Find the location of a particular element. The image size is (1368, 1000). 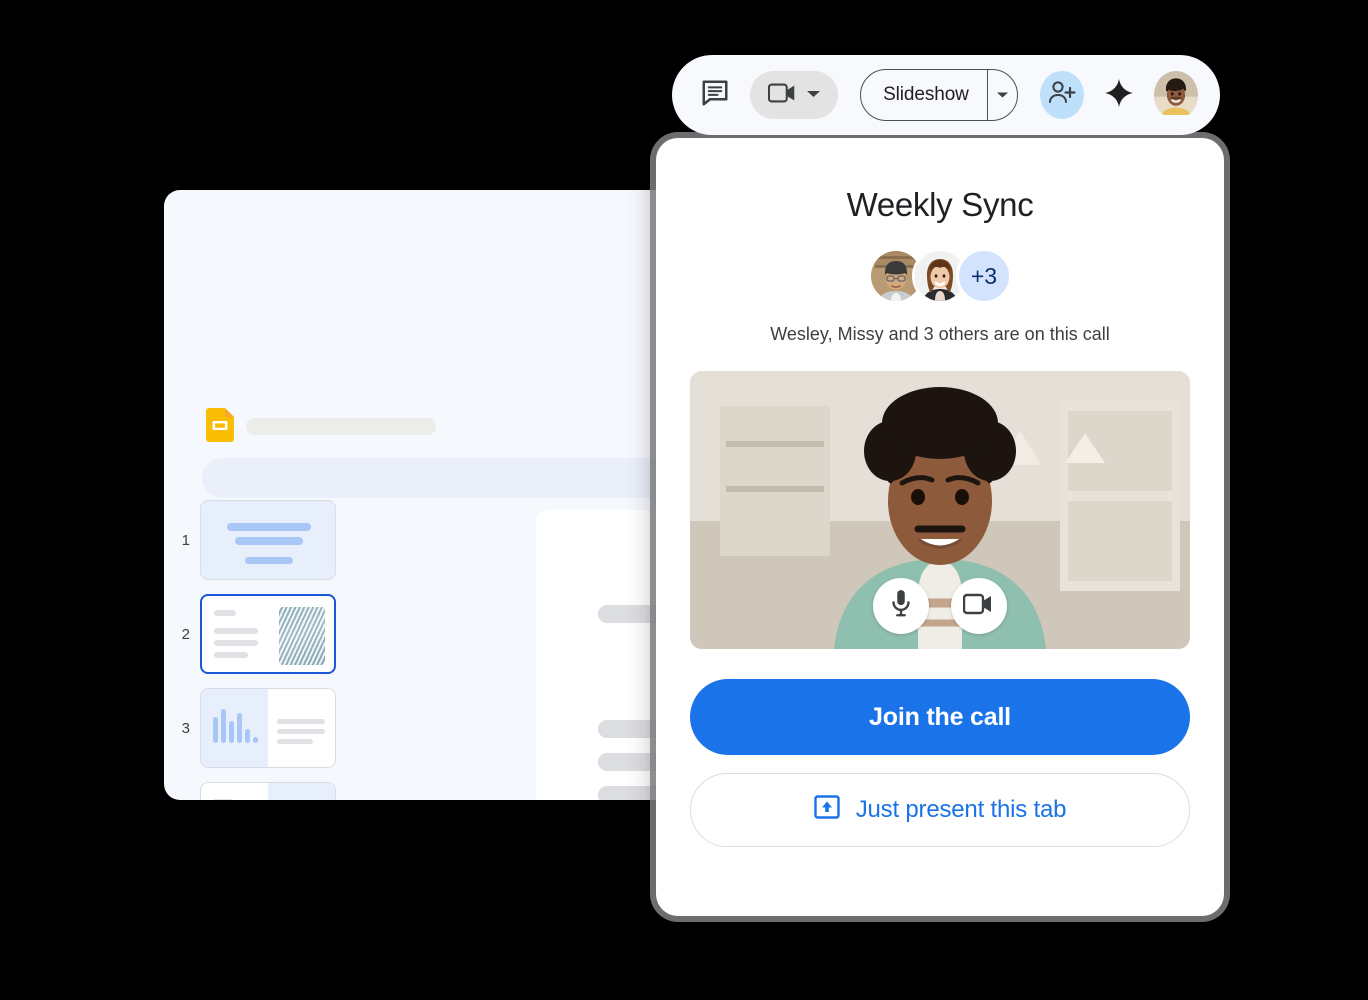

person-add-icon is located at coordinates (1062, 95).